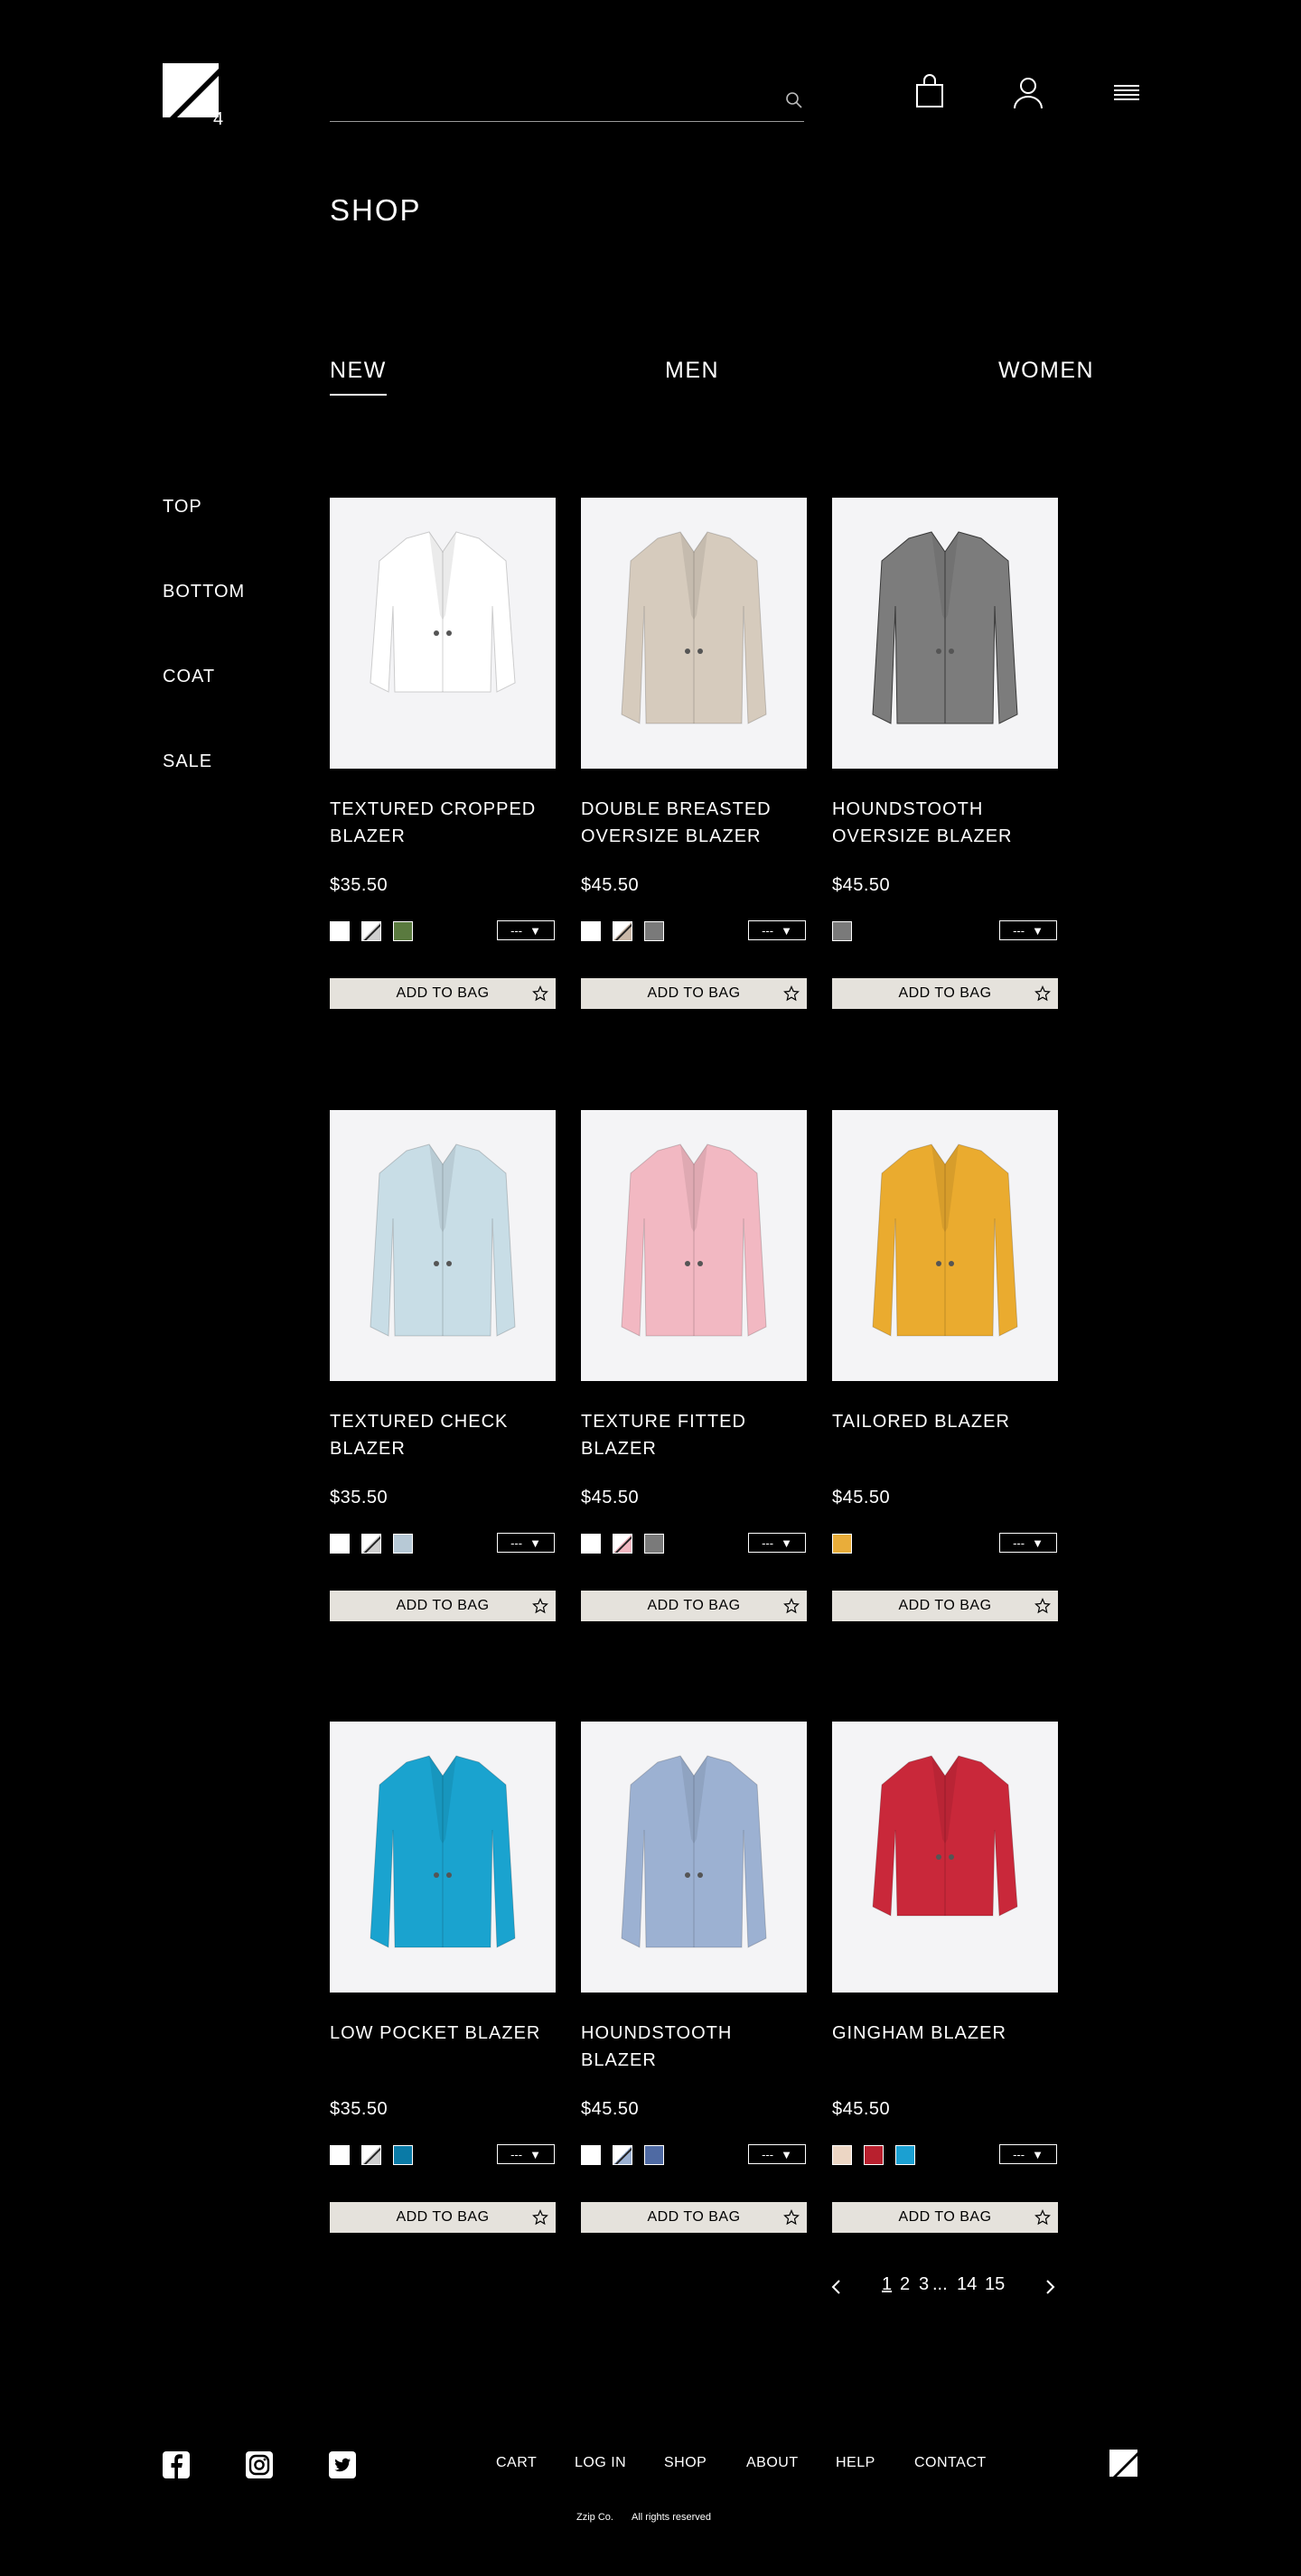 The height and width of the screenshot is (2576, 1301). I want to click on footer-link-shop: SHOP, so click(685, 2463).